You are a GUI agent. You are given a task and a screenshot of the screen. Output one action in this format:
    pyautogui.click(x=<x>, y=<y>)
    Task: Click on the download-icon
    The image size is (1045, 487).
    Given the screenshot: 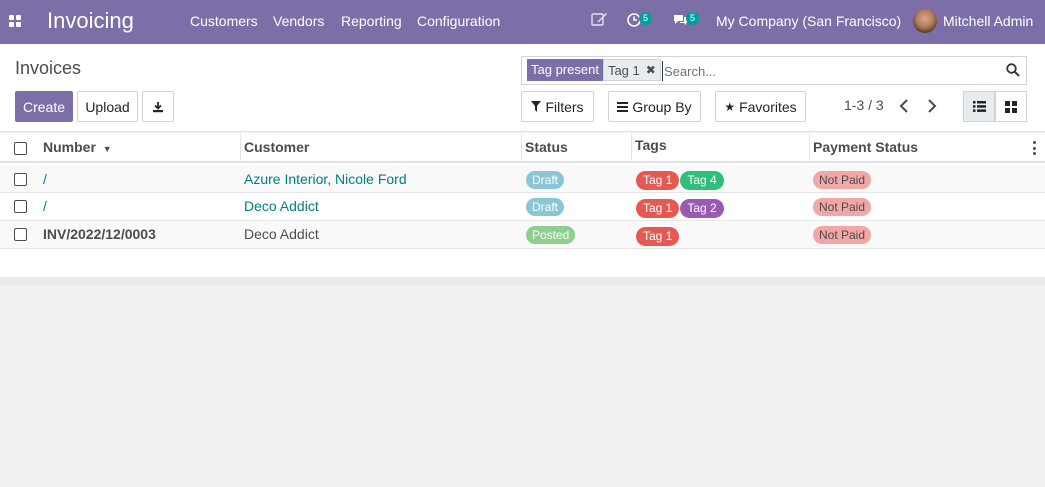 What is the action you would take?
    pyautogui.click(x=158, y=106)
    